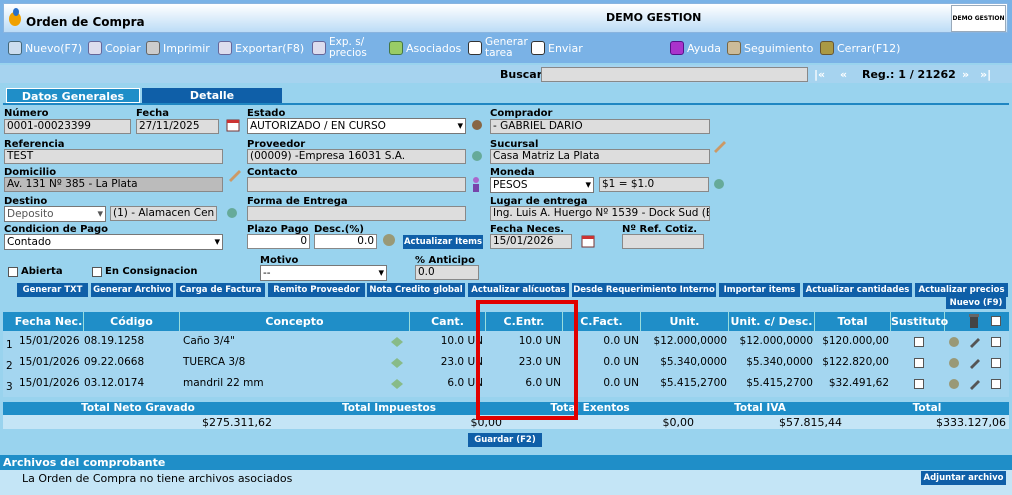 The width and height of the screenshot is (1012, 495). Describe the element at coordinates (235, 176) in the screenshot. I see `domicilio-edit-icon` at that location.